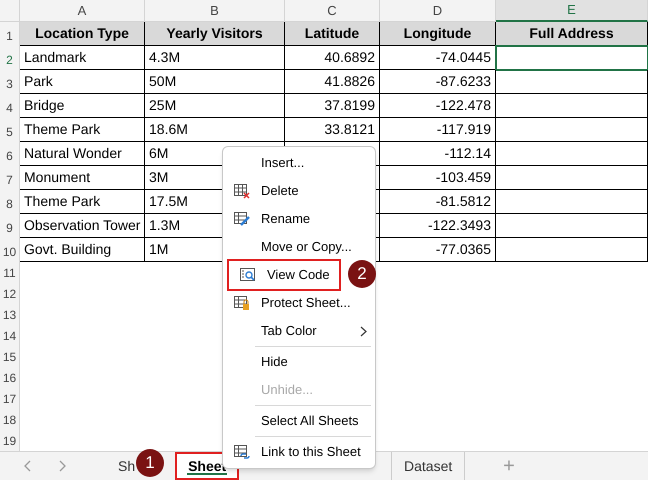  Describe the element at coordinates (332, 34) in the screenshot. I see `header-cell: Latitude` at that location.